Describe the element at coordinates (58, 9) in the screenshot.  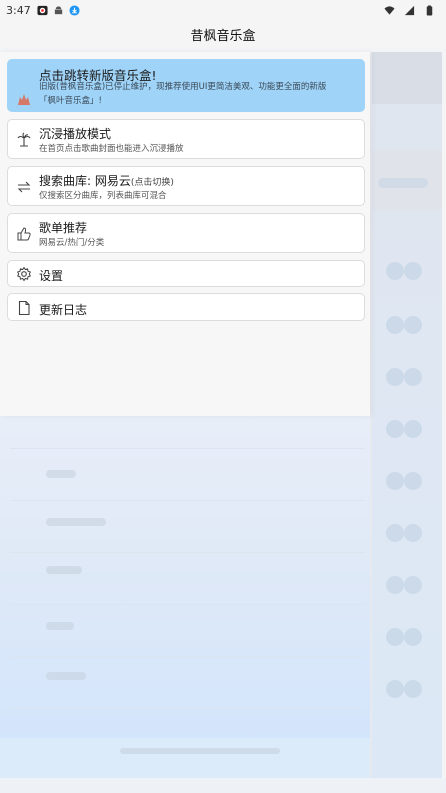
I see `android-icon` at that location.